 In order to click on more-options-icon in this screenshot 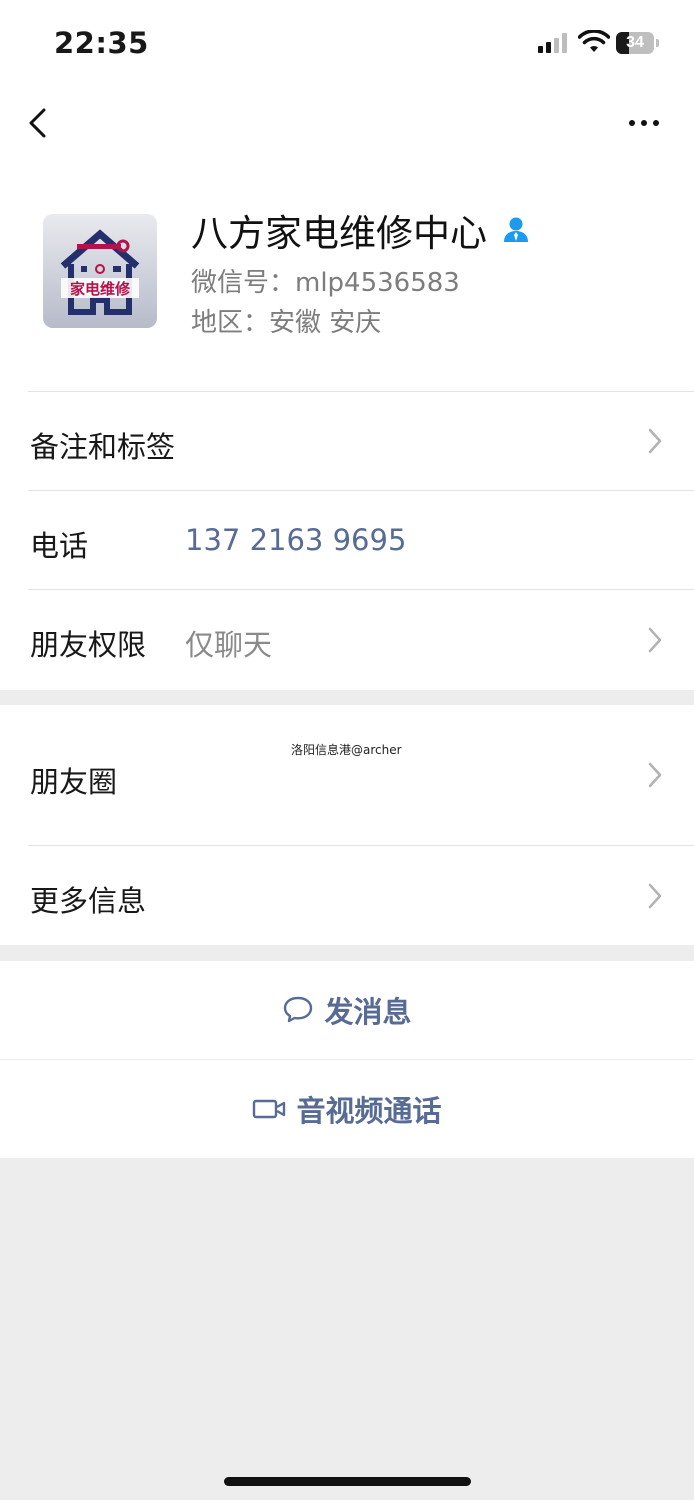, I will do `click(644, 123)`.